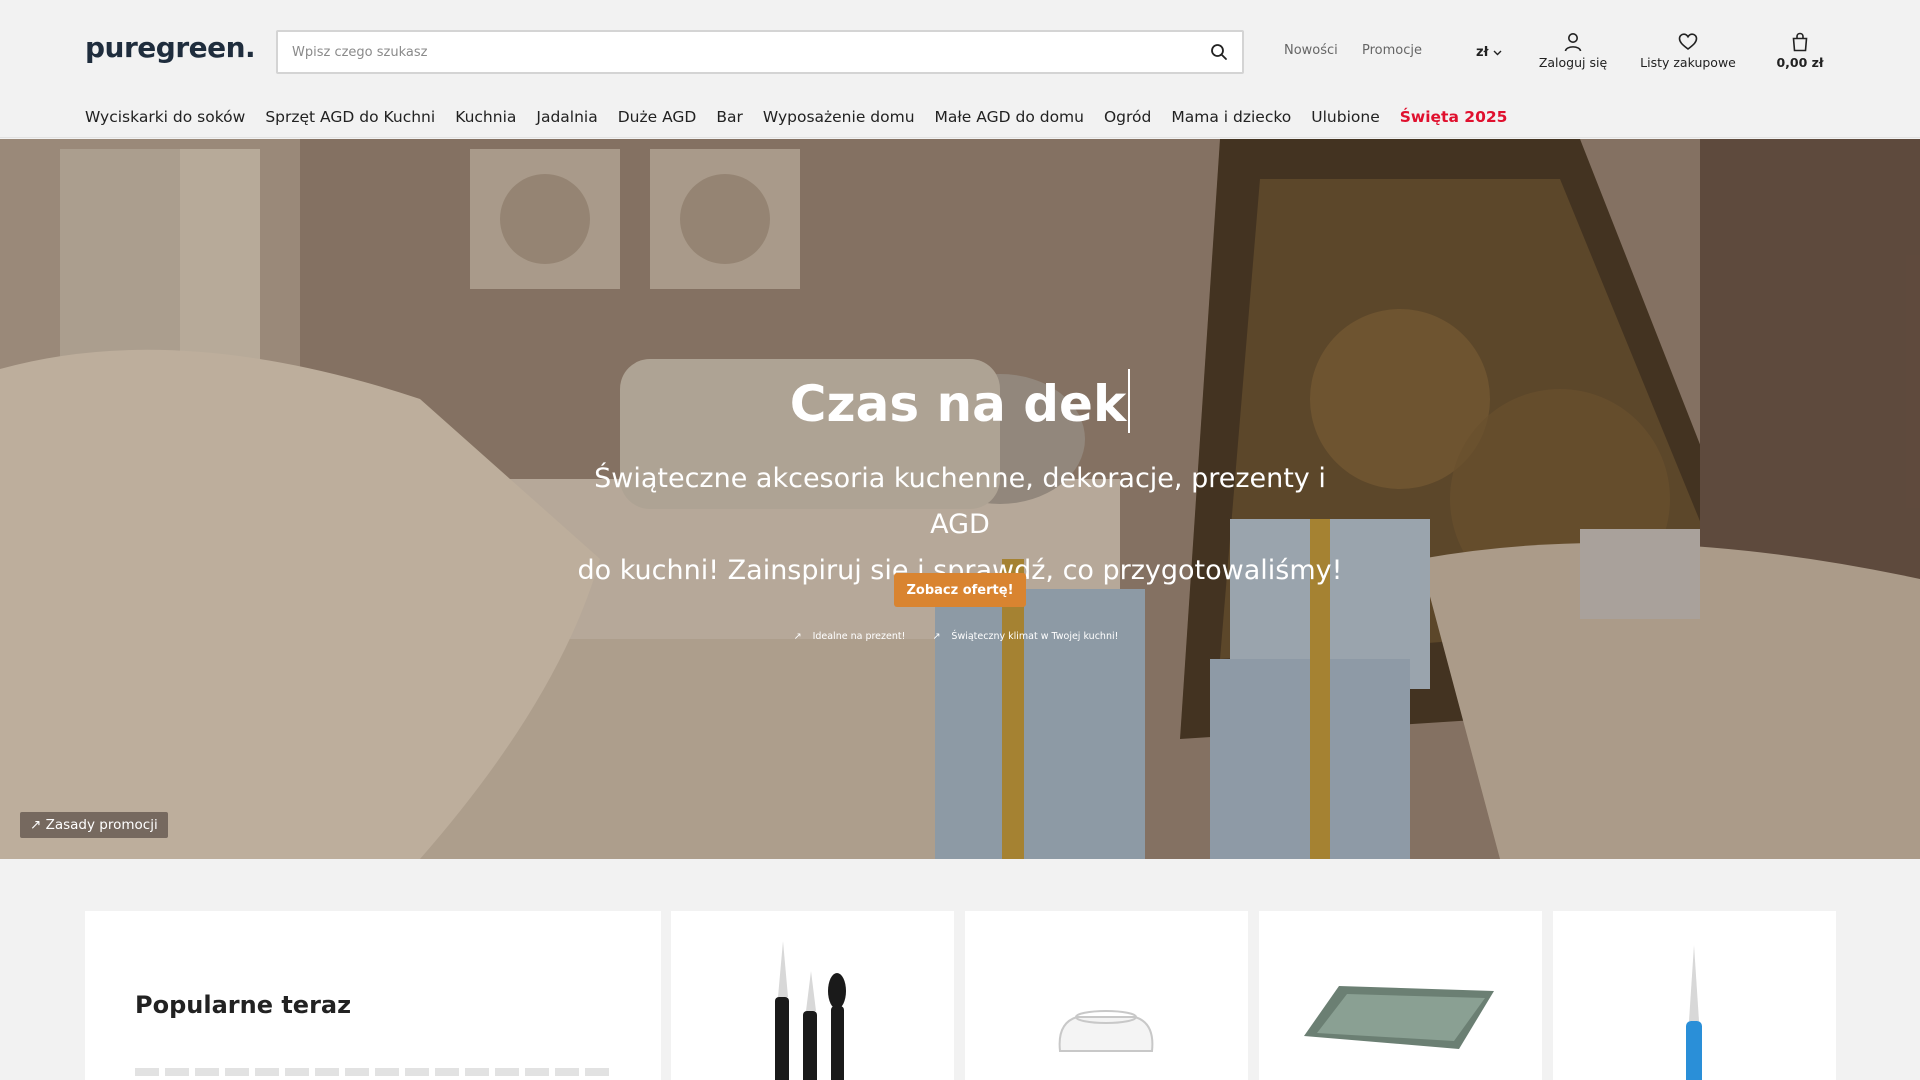  I want to click on typing-caret, so click(1129, 401).